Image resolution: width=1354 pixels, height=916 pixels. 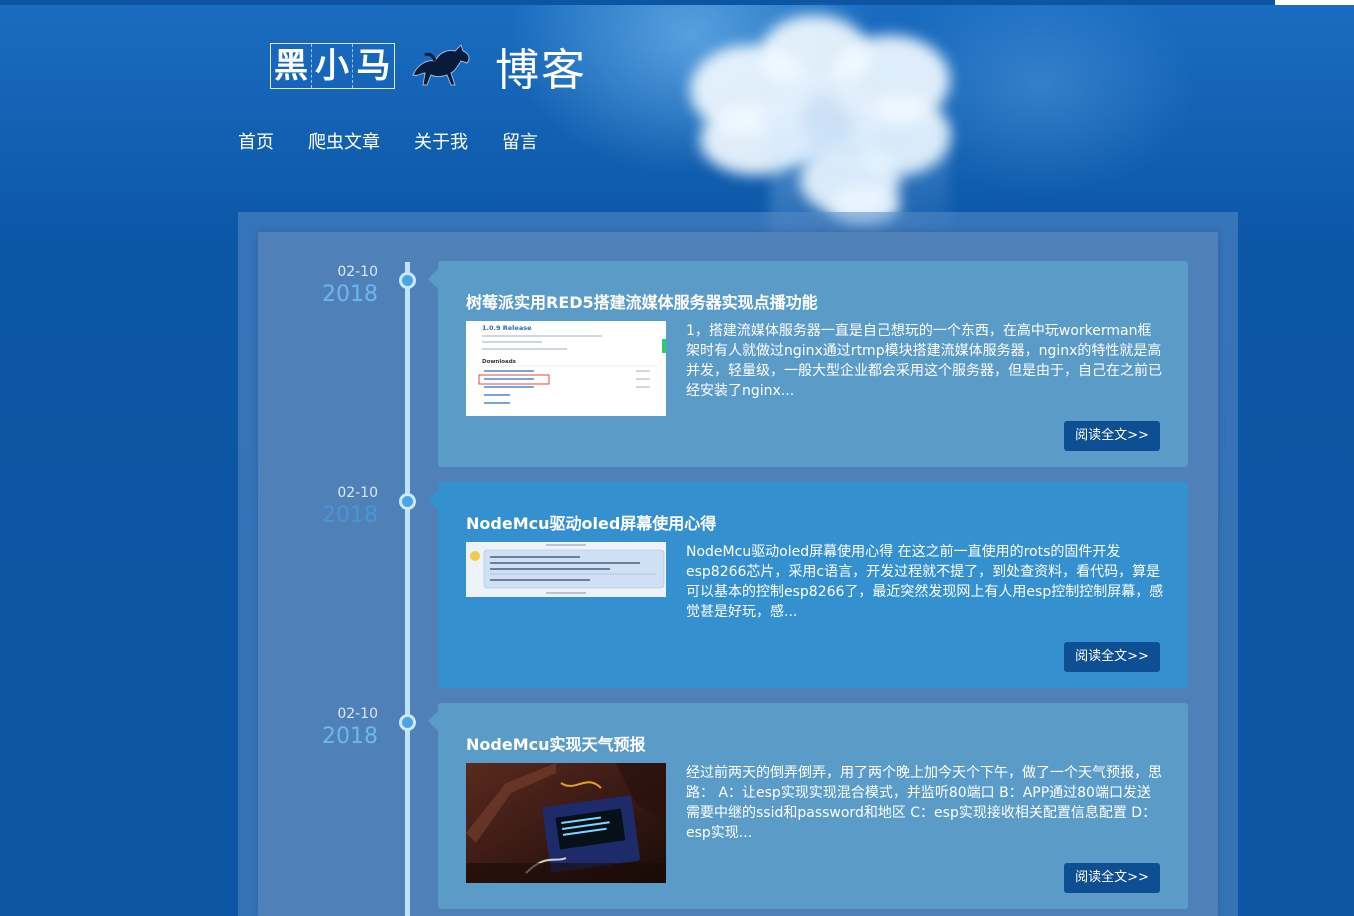 What do you see at coordinates (499, 362) in the screenshot?
I see `thumb-section: Downloads` at bounding box center [499, 362].